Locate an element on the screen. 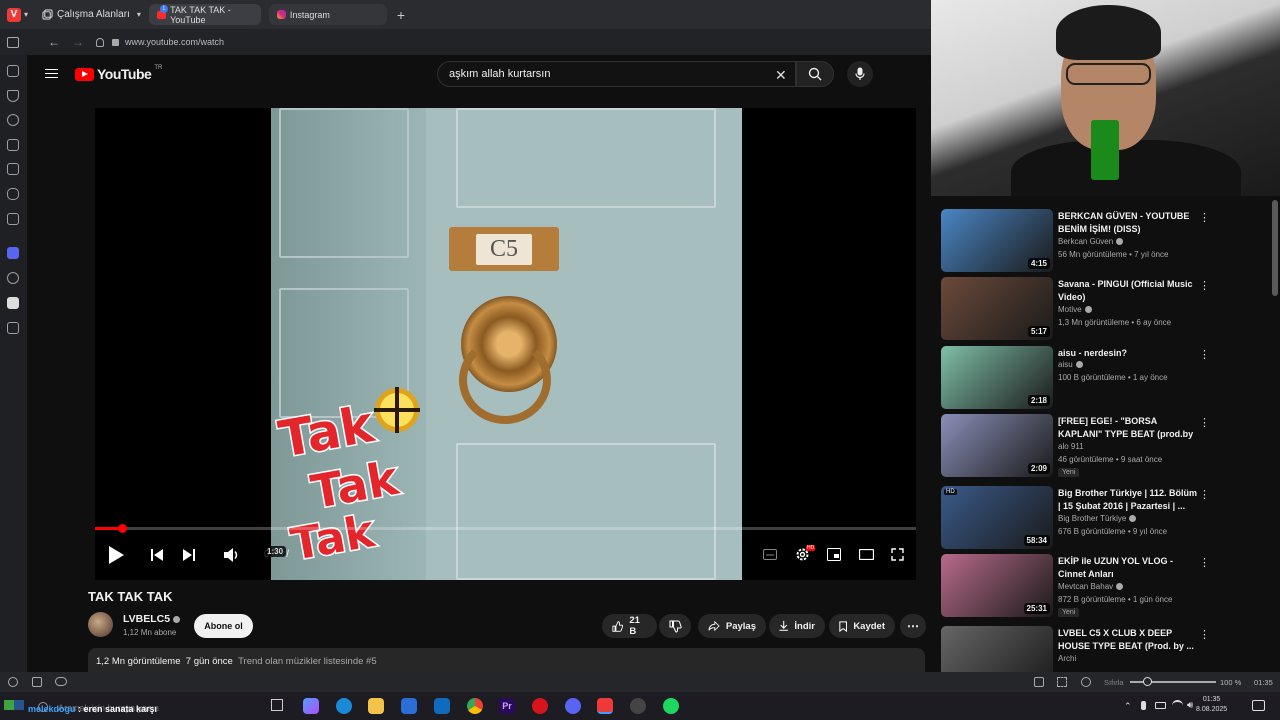  outlook-icon is located at coordinates (442, 706).